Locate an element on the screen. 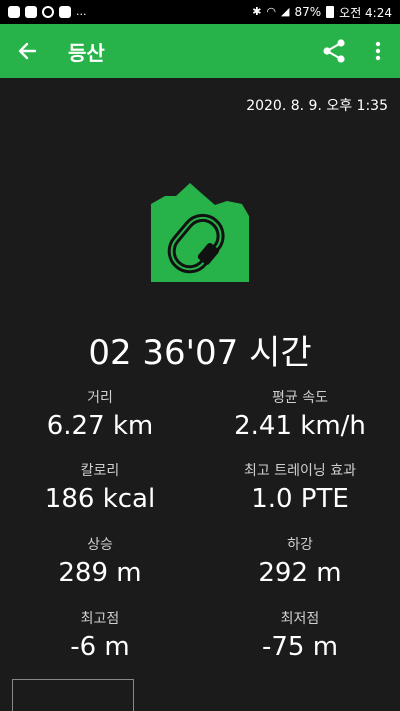 This screenshot has height=711, width=400. notification-icon is located at coordinates (14, 12).